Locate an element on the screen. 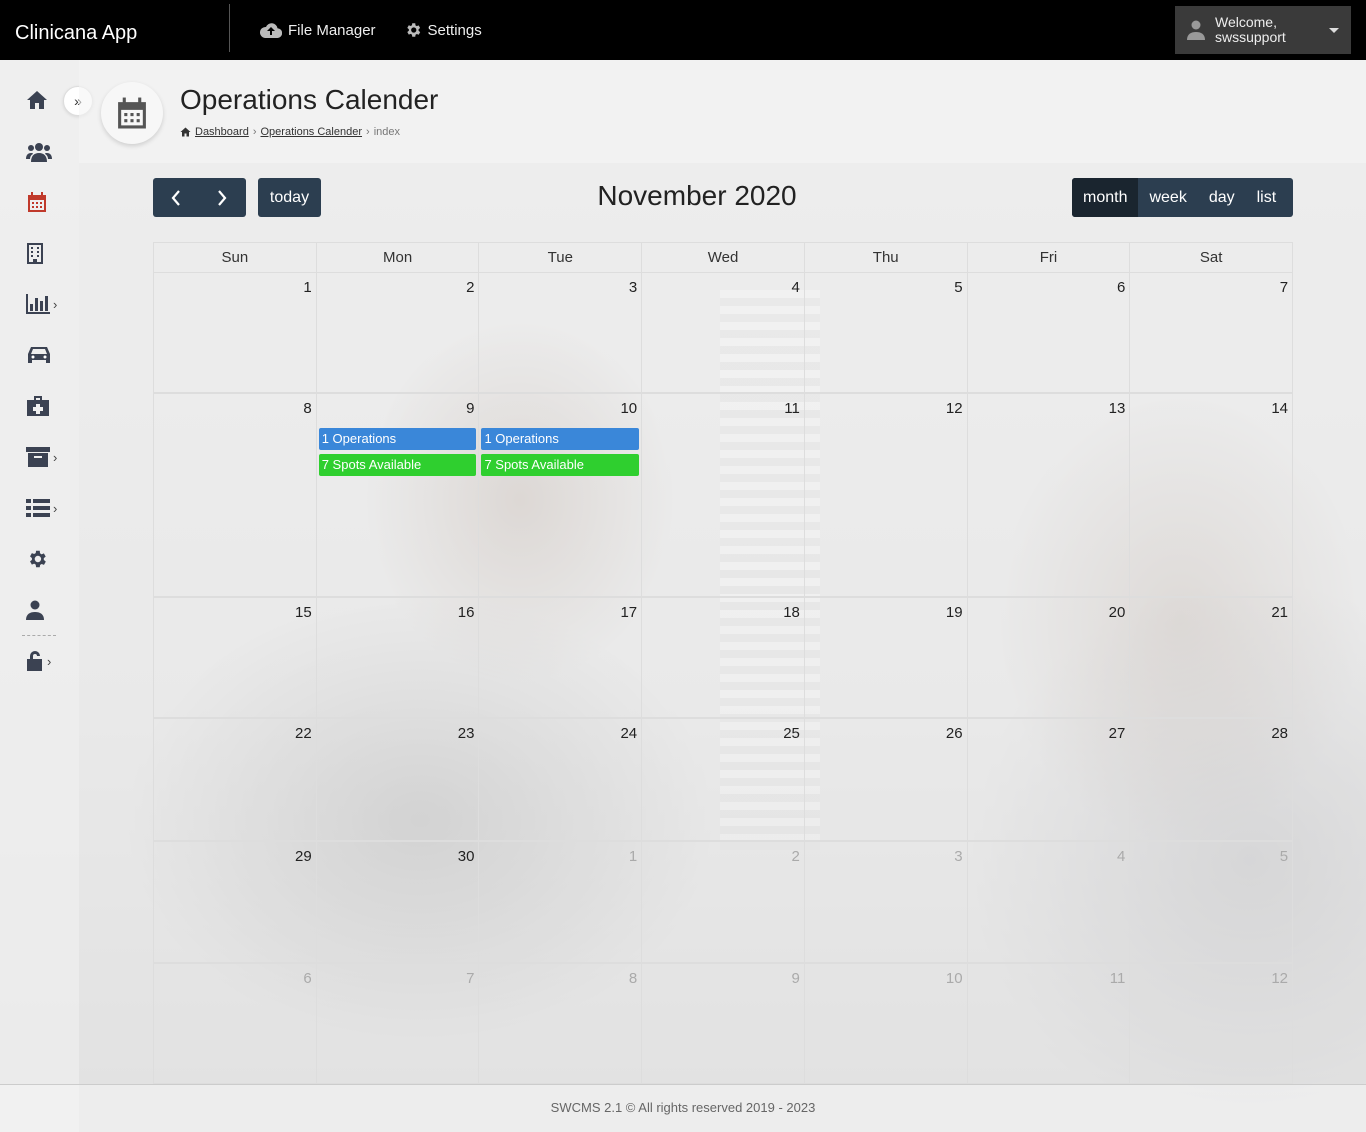 The height and width of the screenshot is (1132, 1366). sidebar-item-logout: › is located at coordinates (46, 661).